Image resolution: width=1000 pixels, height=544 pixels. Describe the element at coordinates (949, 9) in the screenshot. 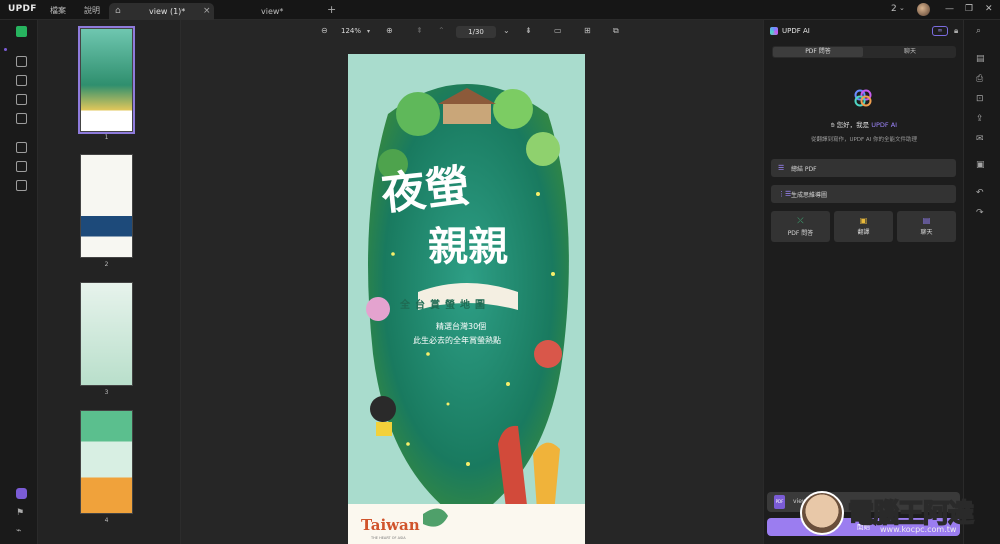

I see `minimize-icon: —` at that location.